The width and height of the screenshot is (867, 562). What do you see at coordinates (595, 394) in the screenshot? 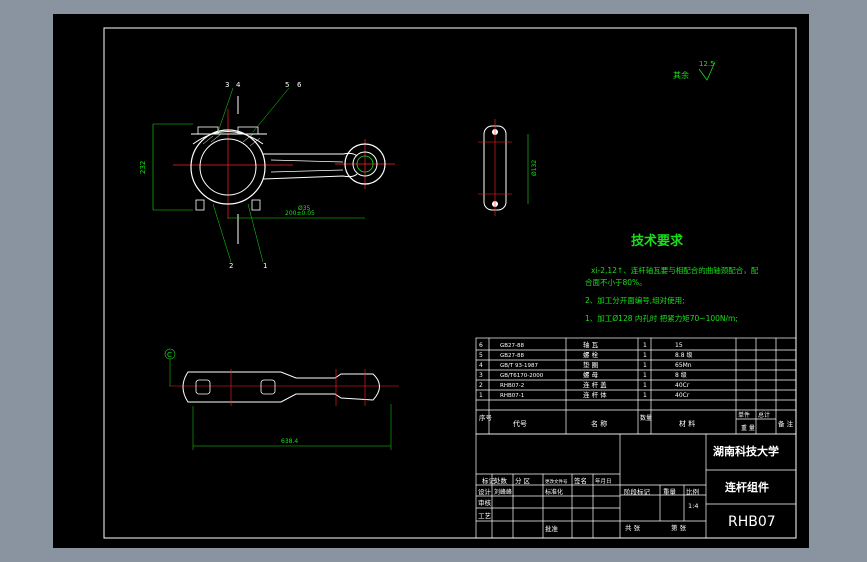
I see `bom-cell-name: 连 杆 体` at bounding box center [595, 394].